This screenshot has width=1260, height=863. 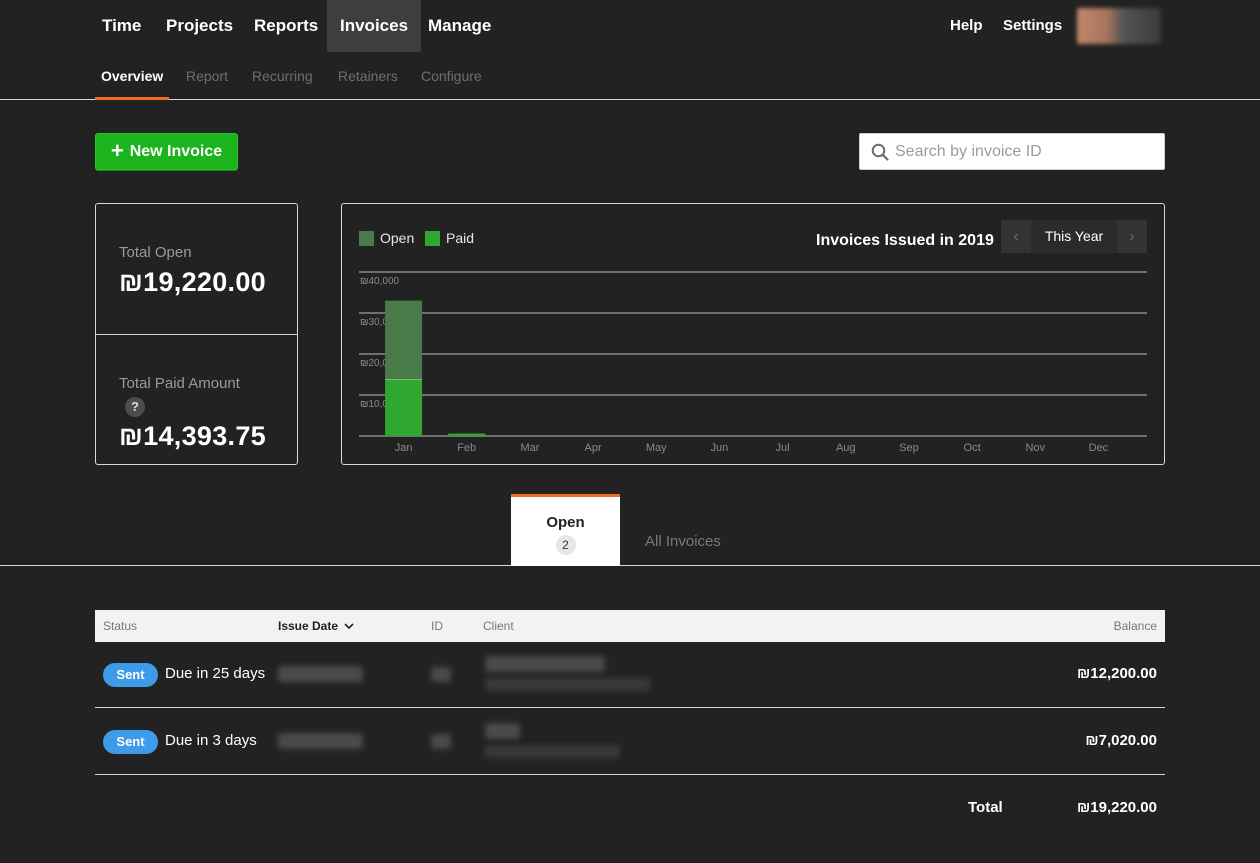 I want to click on invoice-row: Sent Due in 3 days ₪7,020.00, so click(x=630, y=742).